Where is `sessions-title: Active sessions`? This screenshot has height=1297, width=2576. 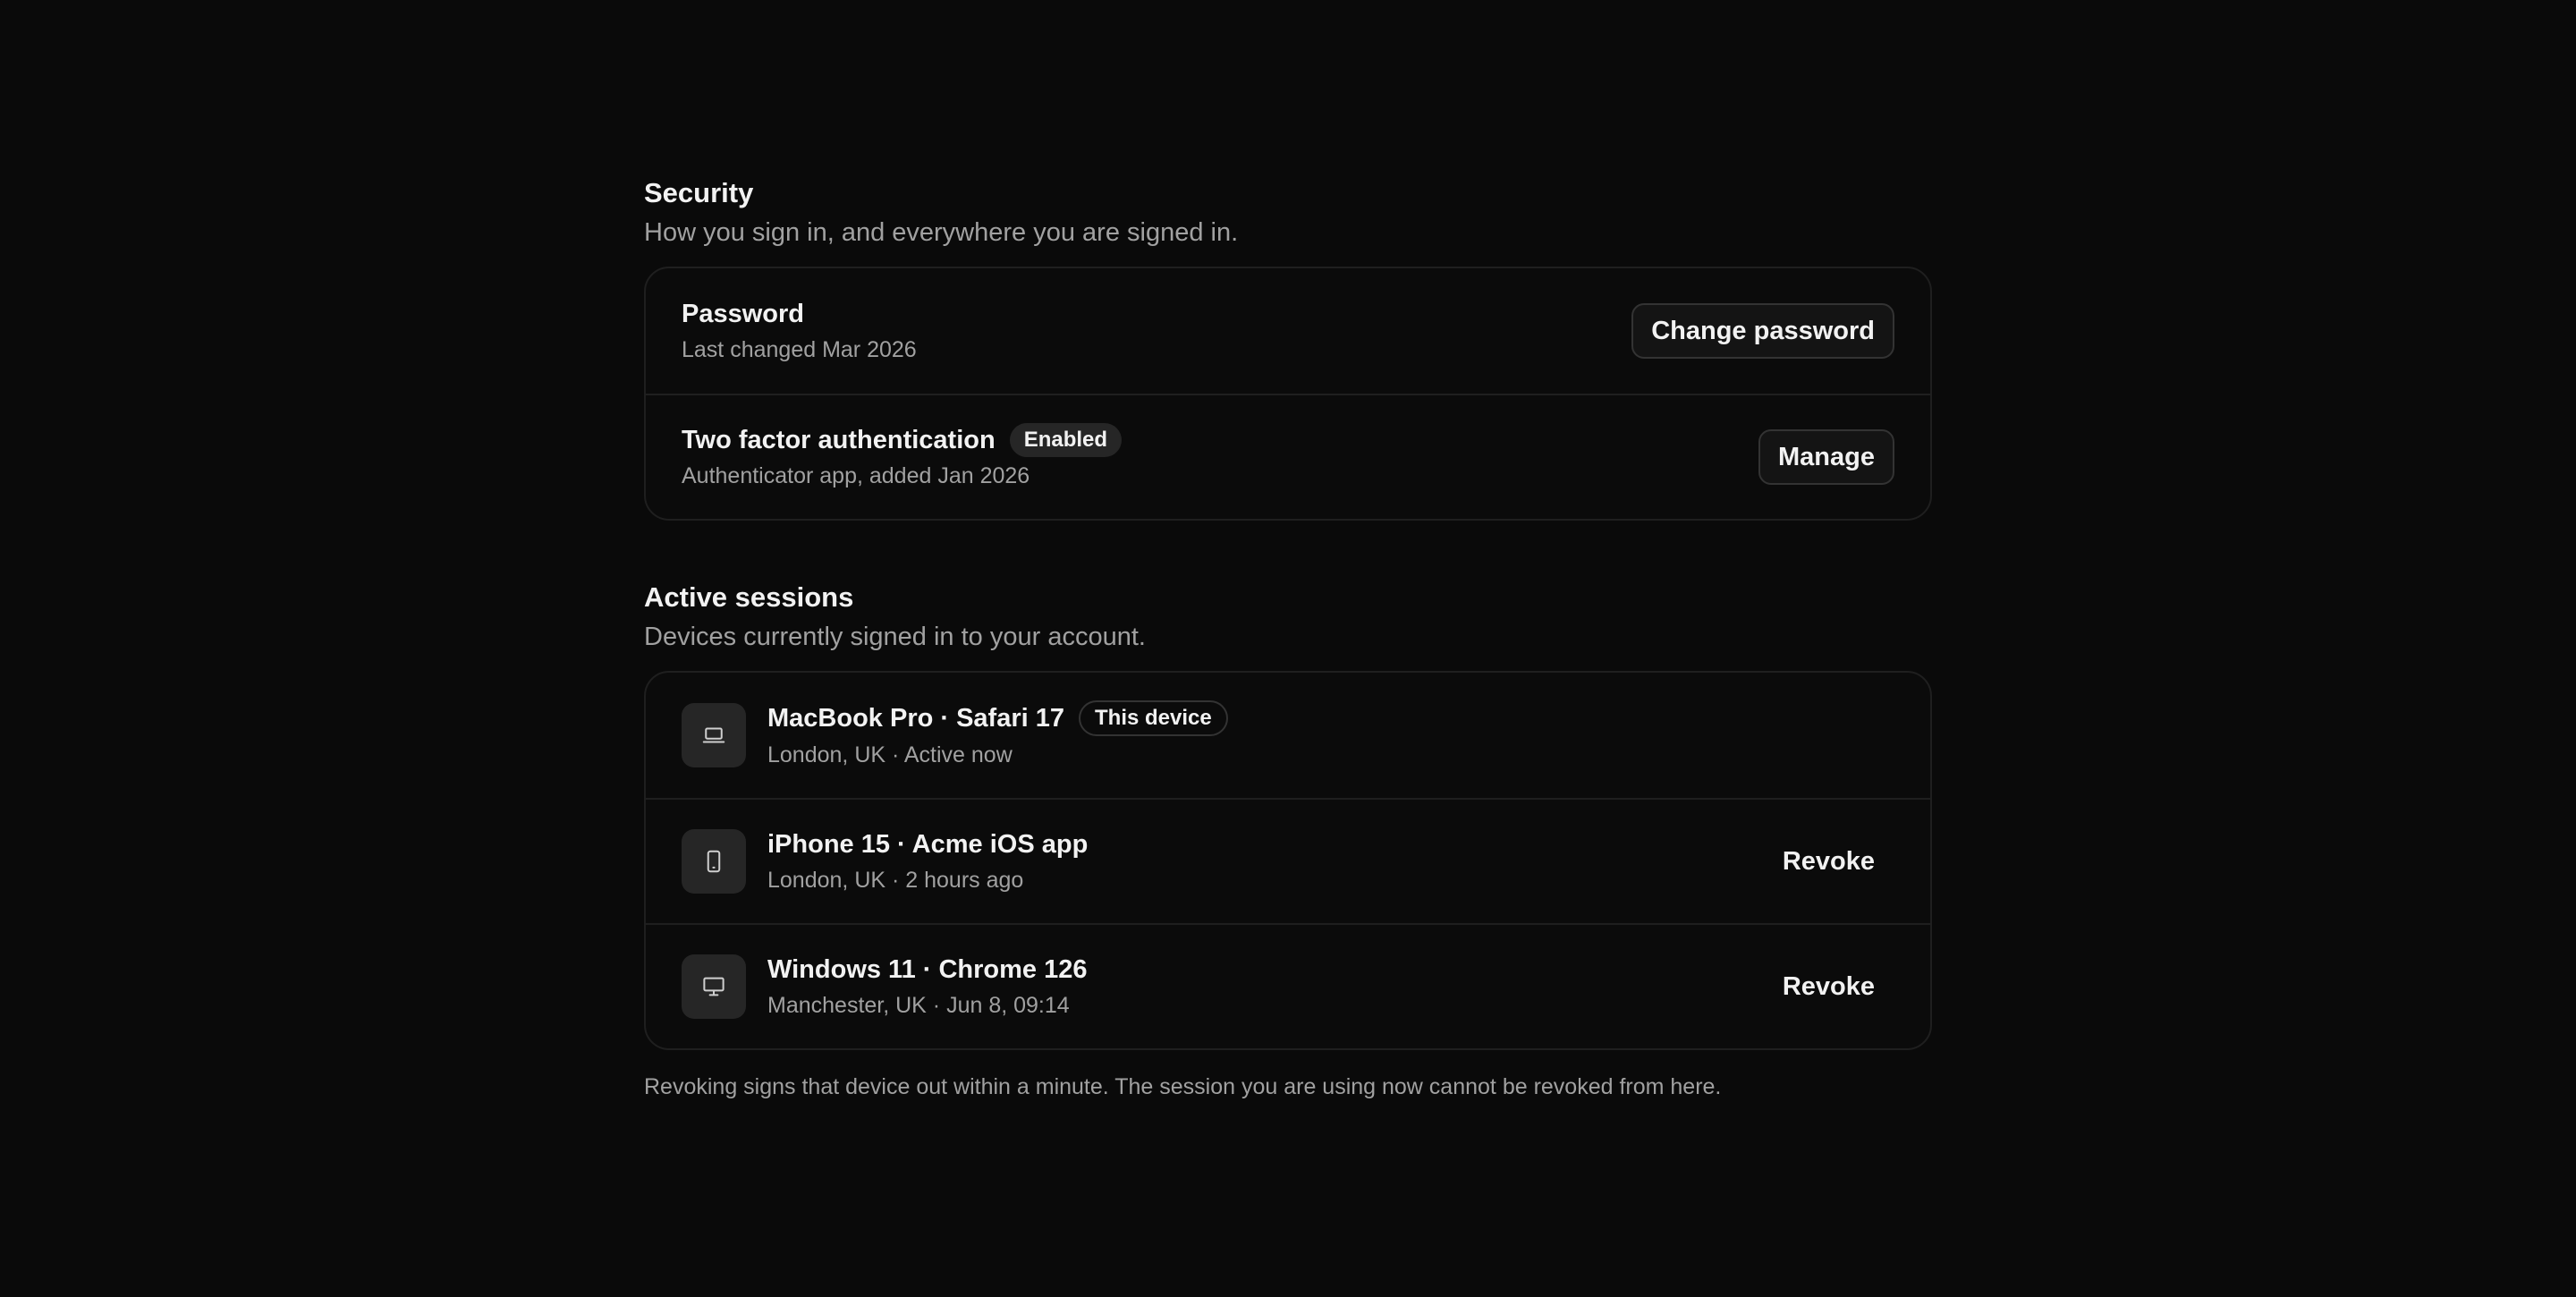 sessions-title: Active sessions is located at coordinates (749, 597).